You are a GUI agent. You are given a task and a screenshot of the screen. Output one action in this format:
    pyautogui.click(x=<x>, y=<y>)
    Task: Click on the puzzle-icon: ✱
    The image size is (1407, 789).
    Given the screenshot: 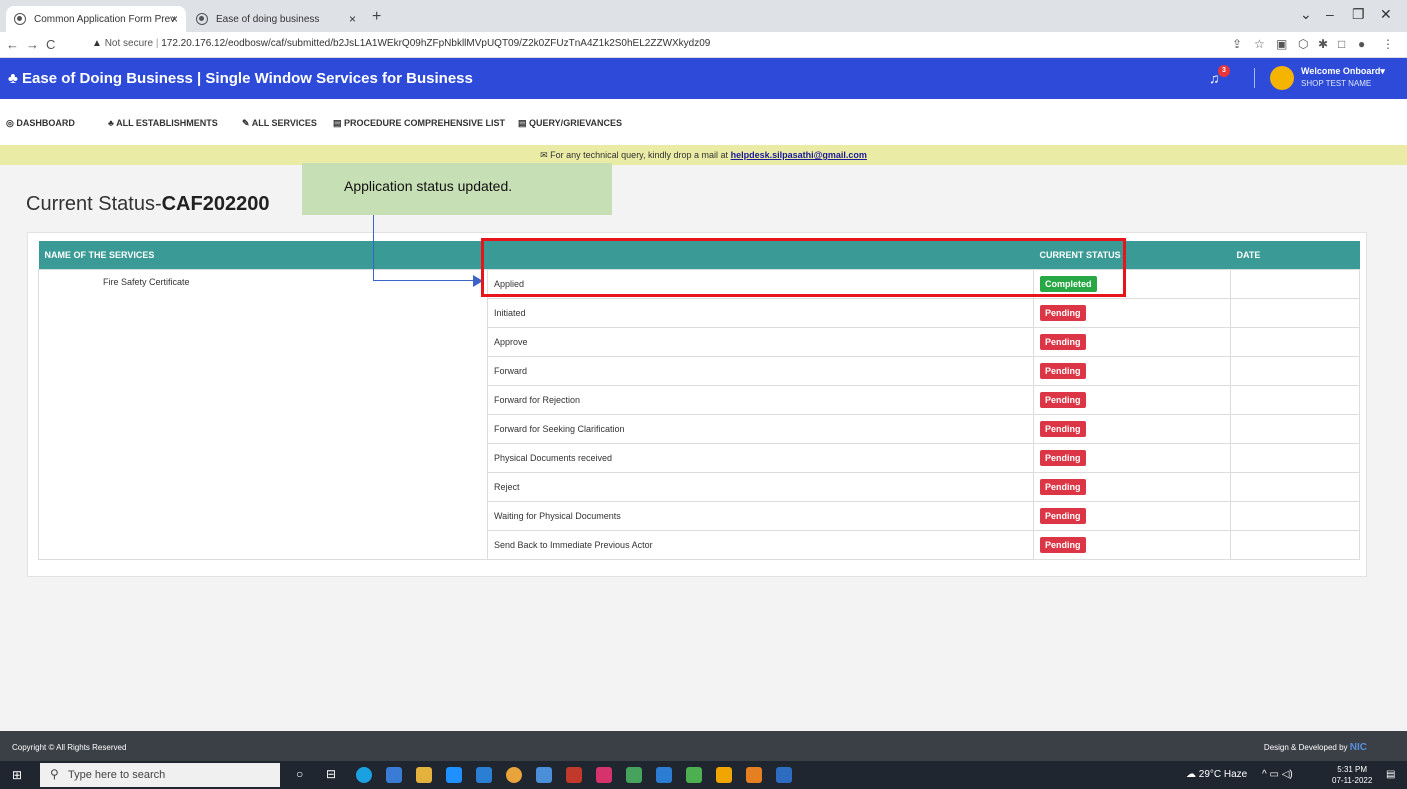 What is the action you would take?
    pyautogui.click(x=1323, y=44)
    